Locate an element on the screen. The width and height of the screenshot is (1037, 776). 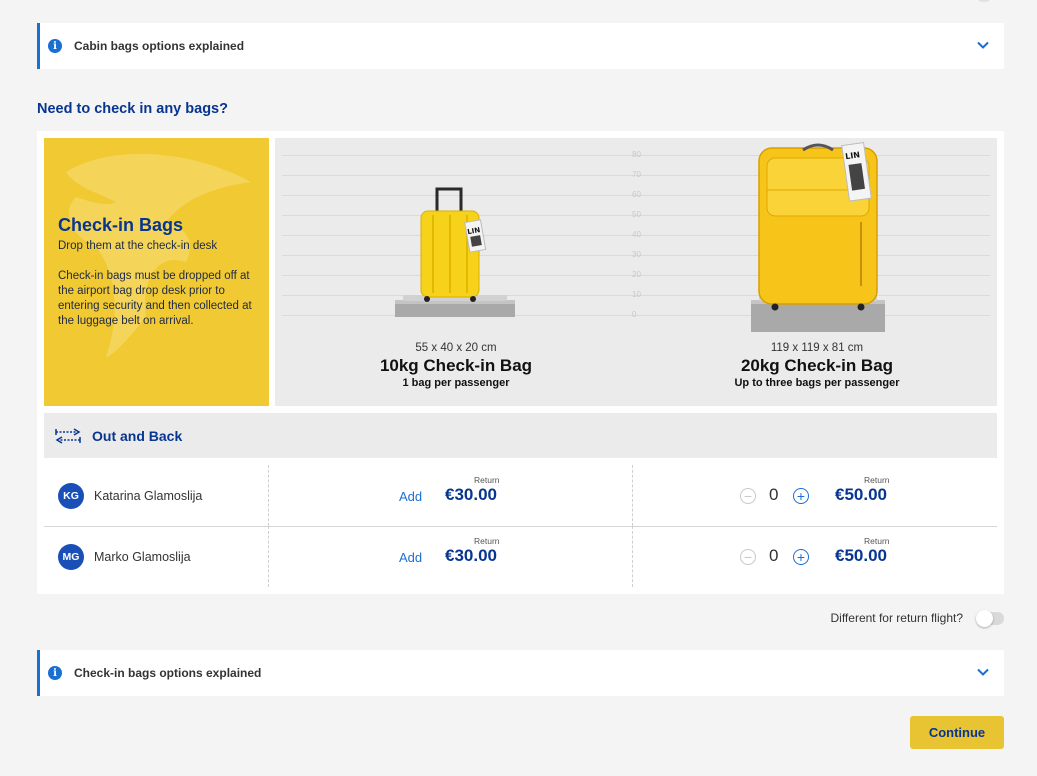
passenger-avatar: KG is located at coordinates (71, 496).